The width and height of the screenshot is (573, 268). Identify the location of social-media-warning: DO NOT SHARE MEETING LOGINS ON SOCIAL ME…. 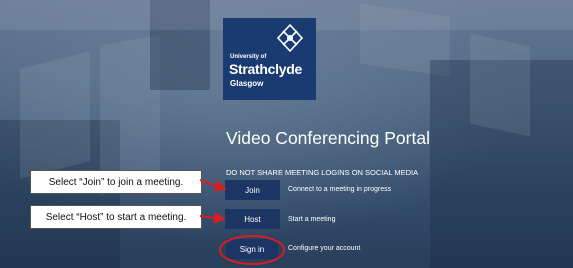
(322, 172).